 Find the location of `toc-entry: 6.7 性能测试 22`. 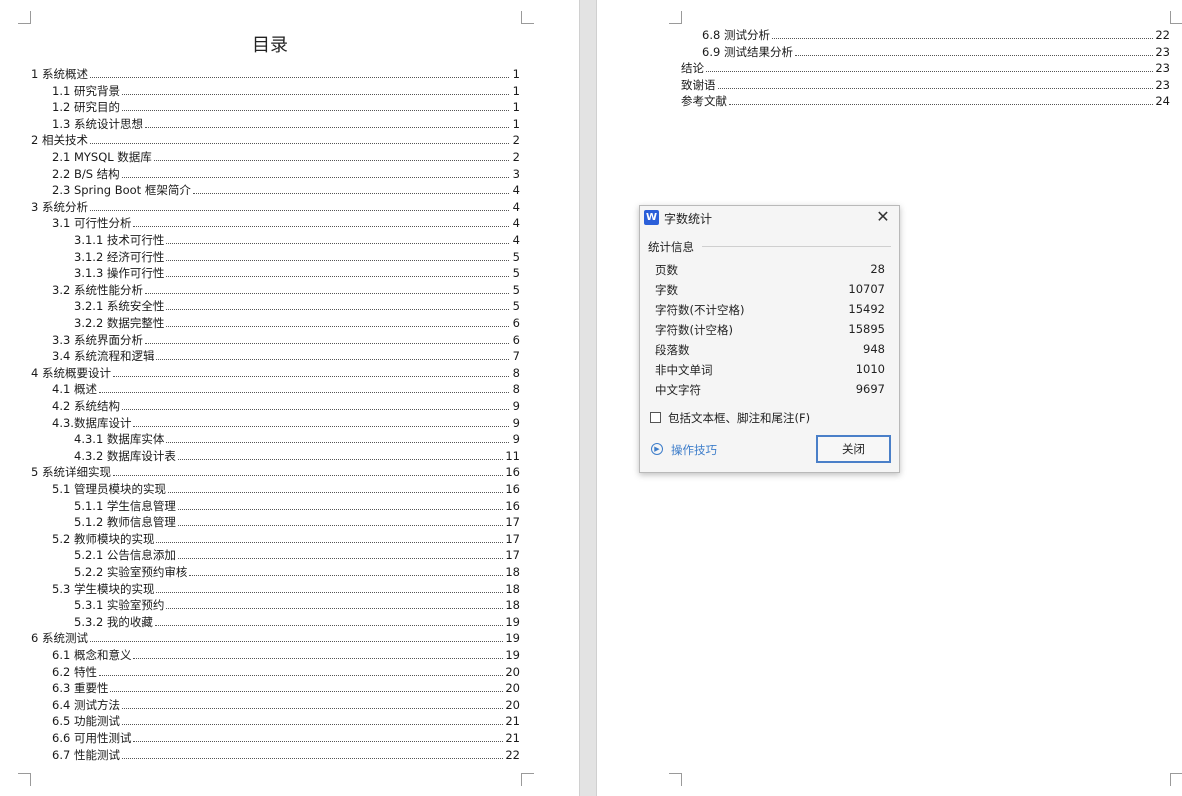

toc-entry: 6.7 性能测试 22 is located at coordinates (275, 754).